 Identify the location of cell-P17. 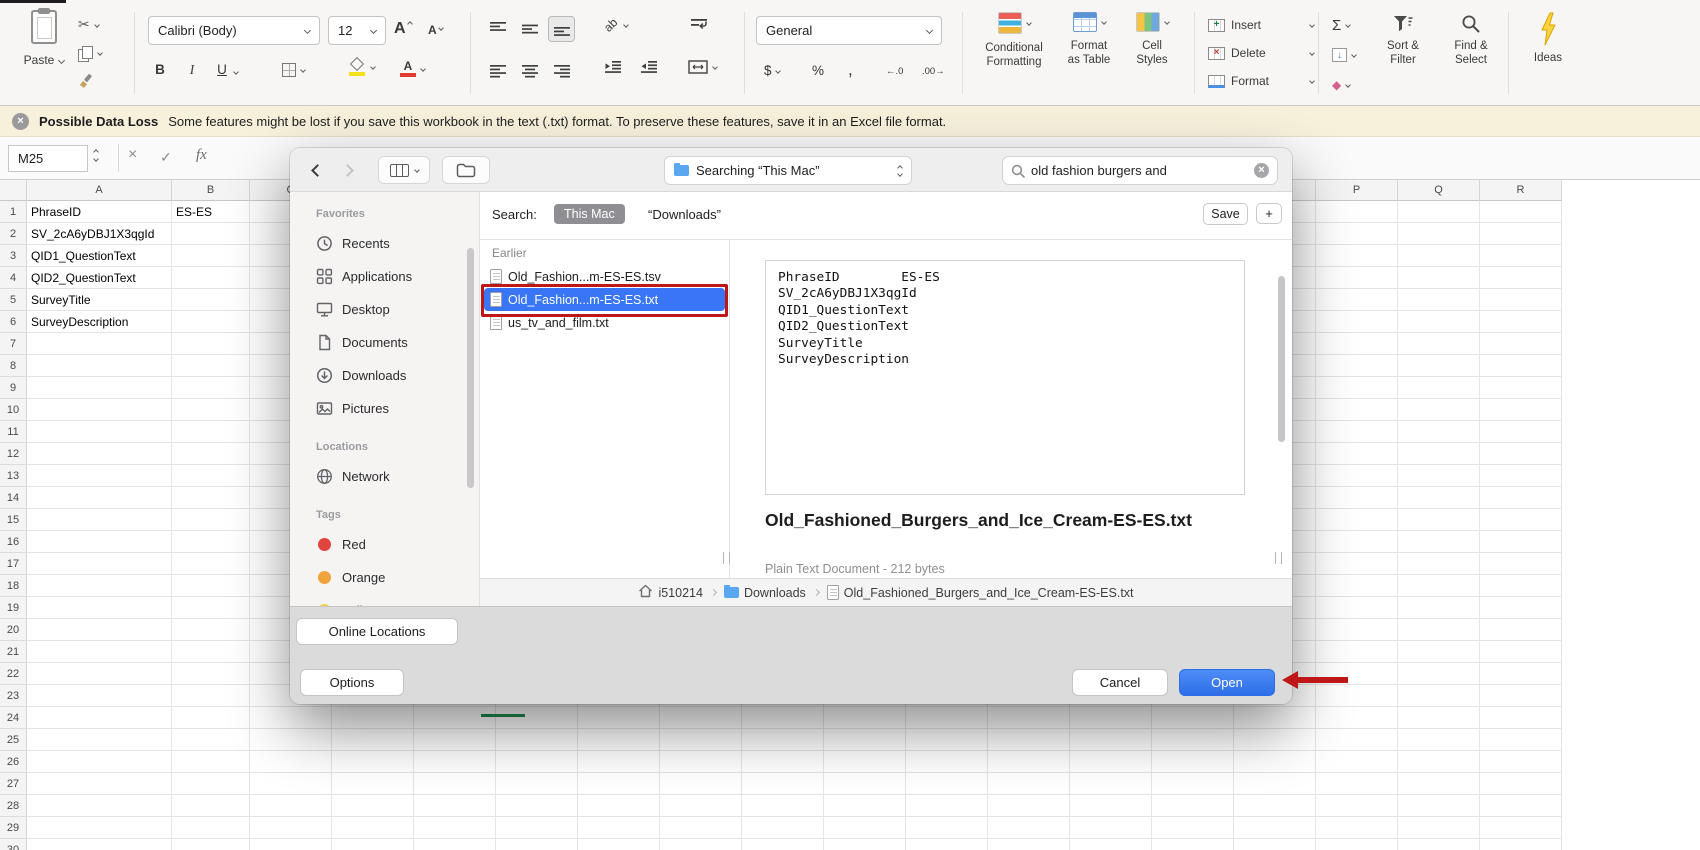
(1357, 564).